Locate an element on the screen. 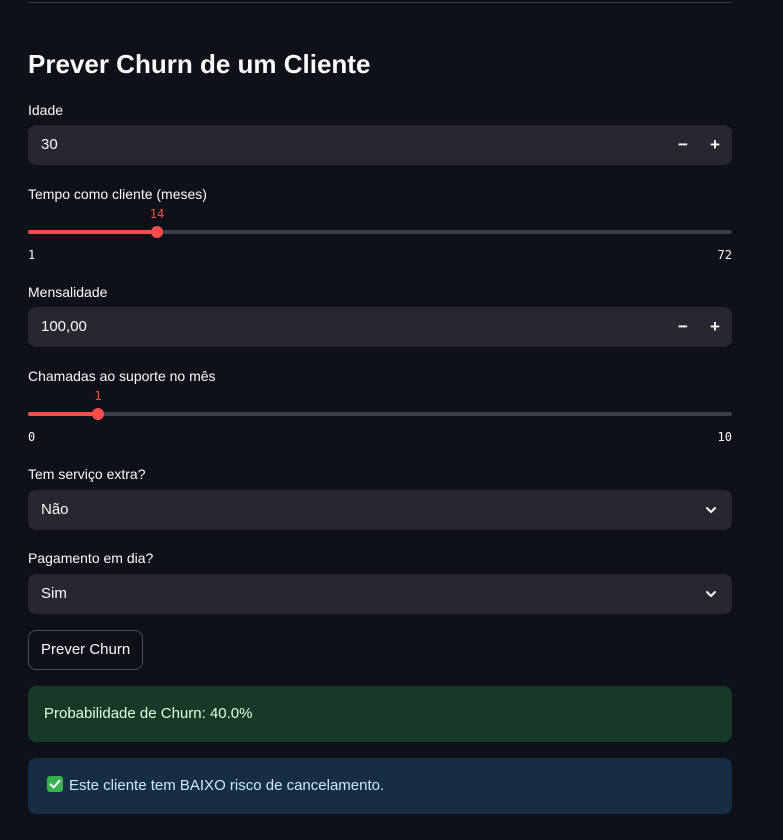 The width and height of the screenshot is (783, 840). tempo-label: Tempo como cliente (meses) is located at coordinates (117, 194).